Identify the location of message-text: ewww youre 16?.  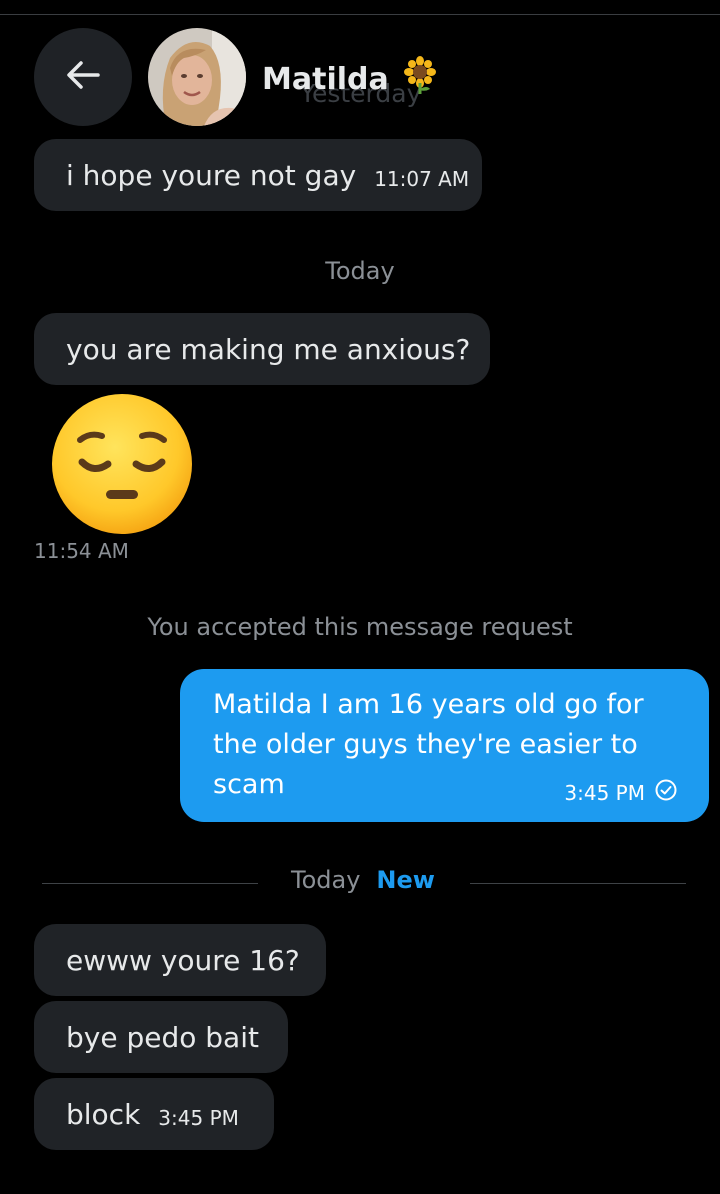
(183, 960).